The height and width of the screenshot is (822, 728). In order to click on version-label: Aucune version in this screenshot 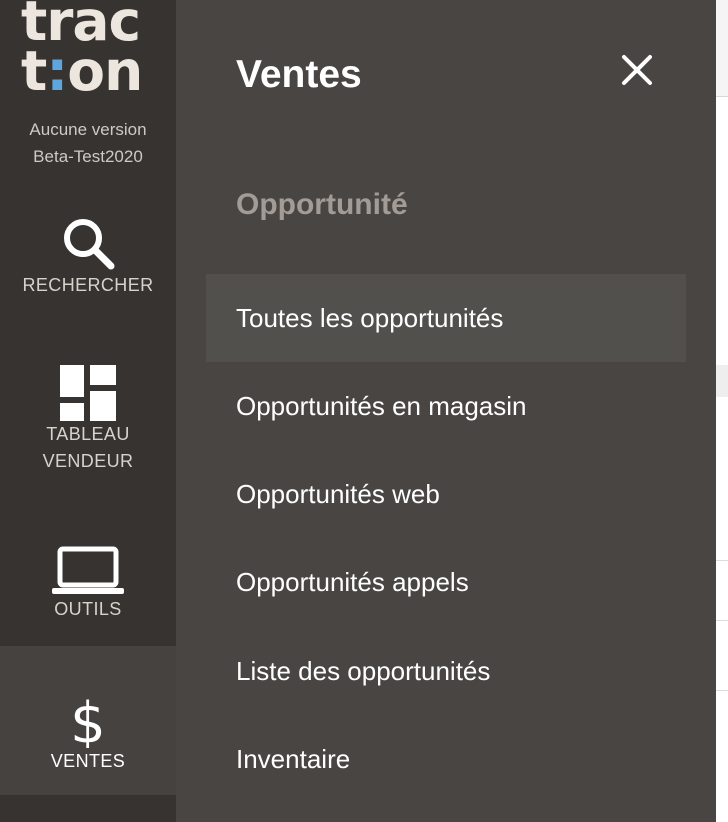, I will do `click(88, 129)`.